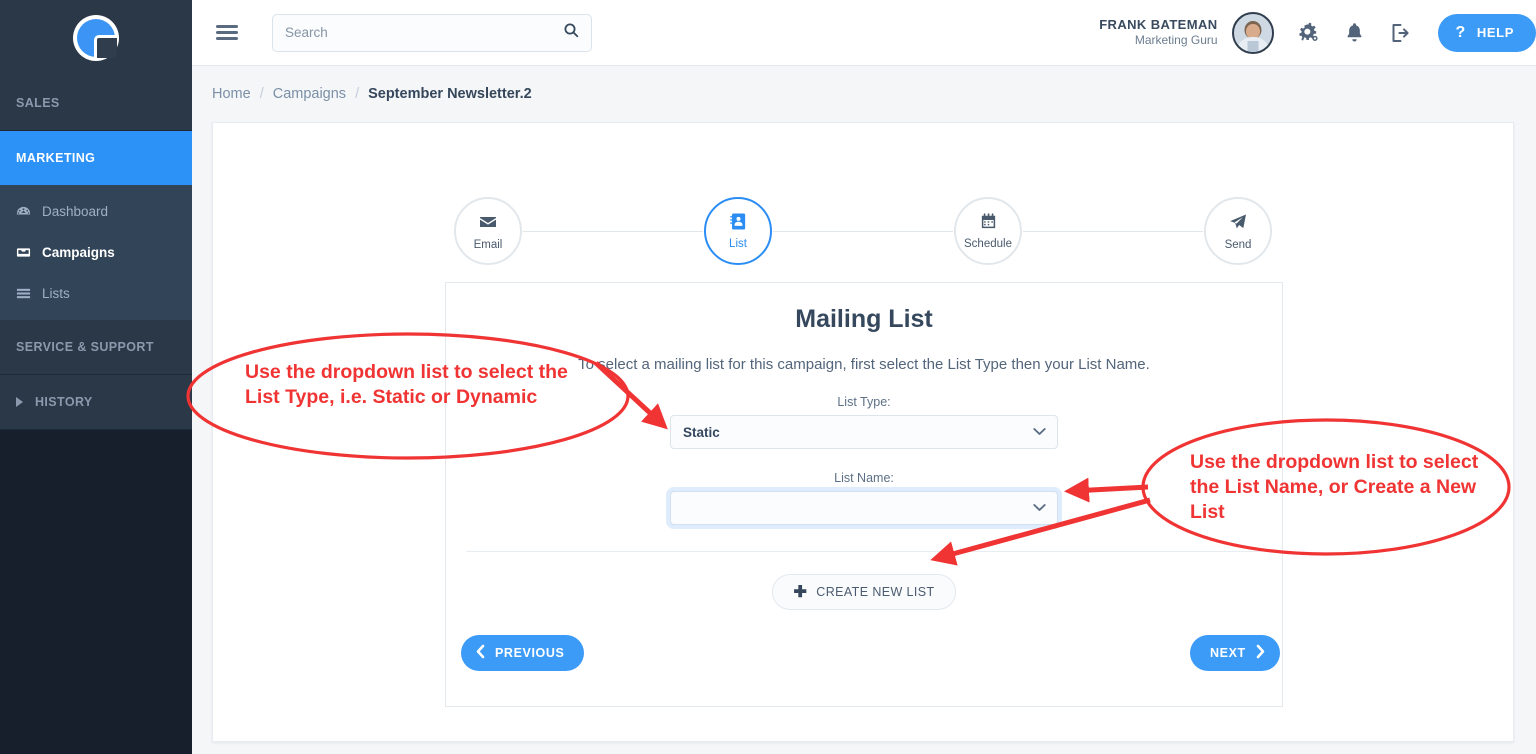  What do you see at coordinates (1354, 32) in the screenshot?
I see `notifications-bell-icon` at bounding box center [1354, 32].